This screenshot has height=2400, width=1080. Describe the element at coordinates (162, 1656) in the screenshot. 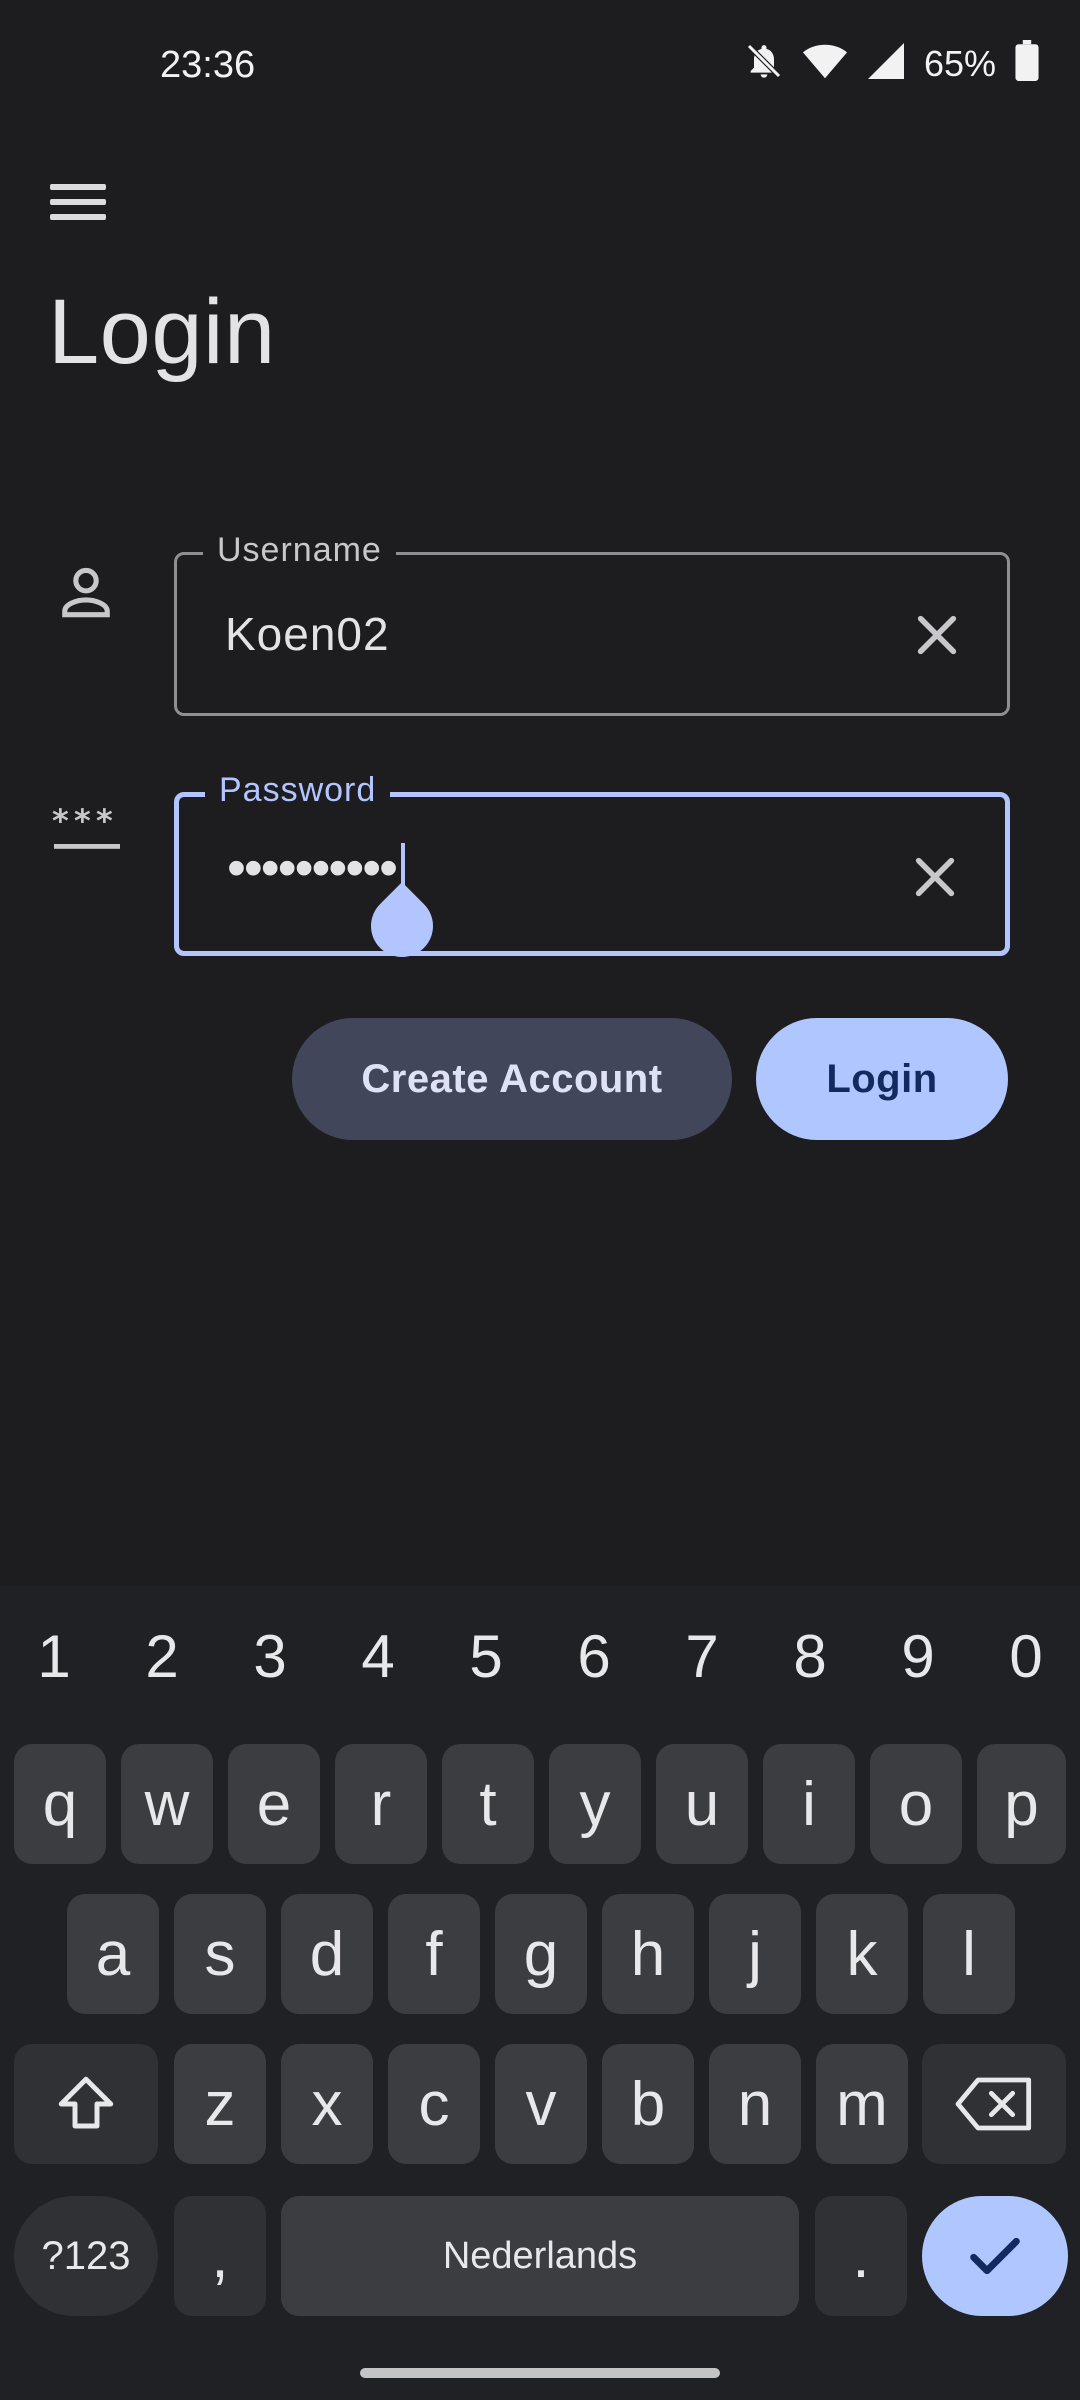

I see `key-2: 2` at that location.